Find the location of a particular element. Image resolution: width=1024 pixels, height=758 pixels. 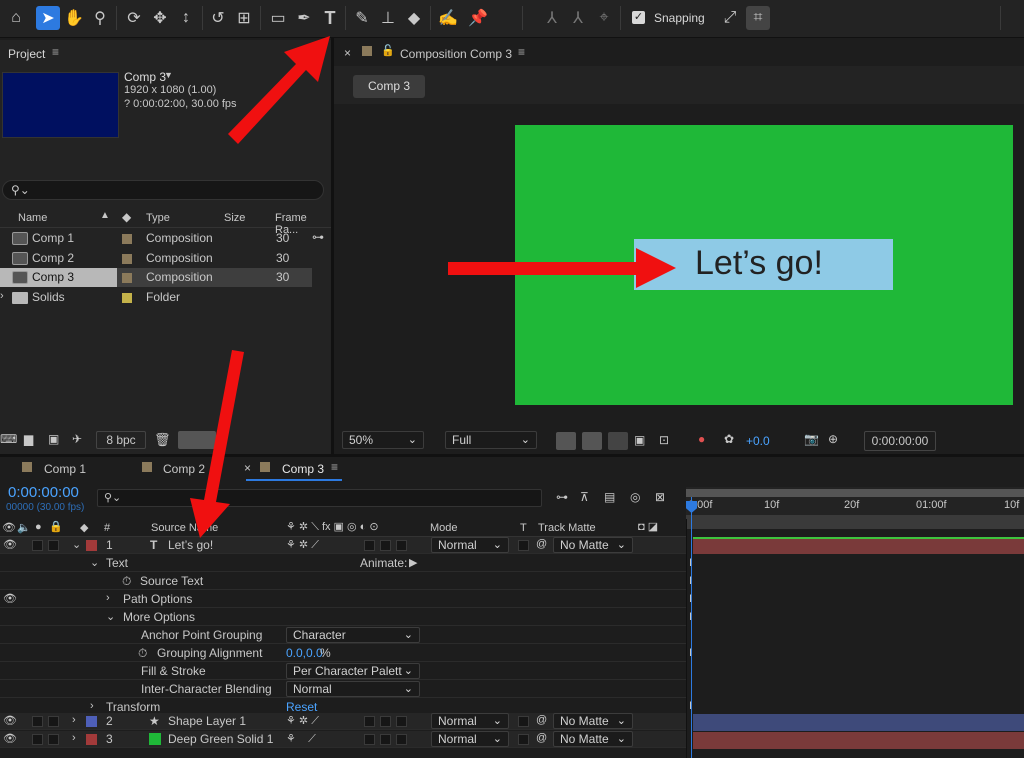

arrow-to-canvas-text is located at coordinates (562, 268).